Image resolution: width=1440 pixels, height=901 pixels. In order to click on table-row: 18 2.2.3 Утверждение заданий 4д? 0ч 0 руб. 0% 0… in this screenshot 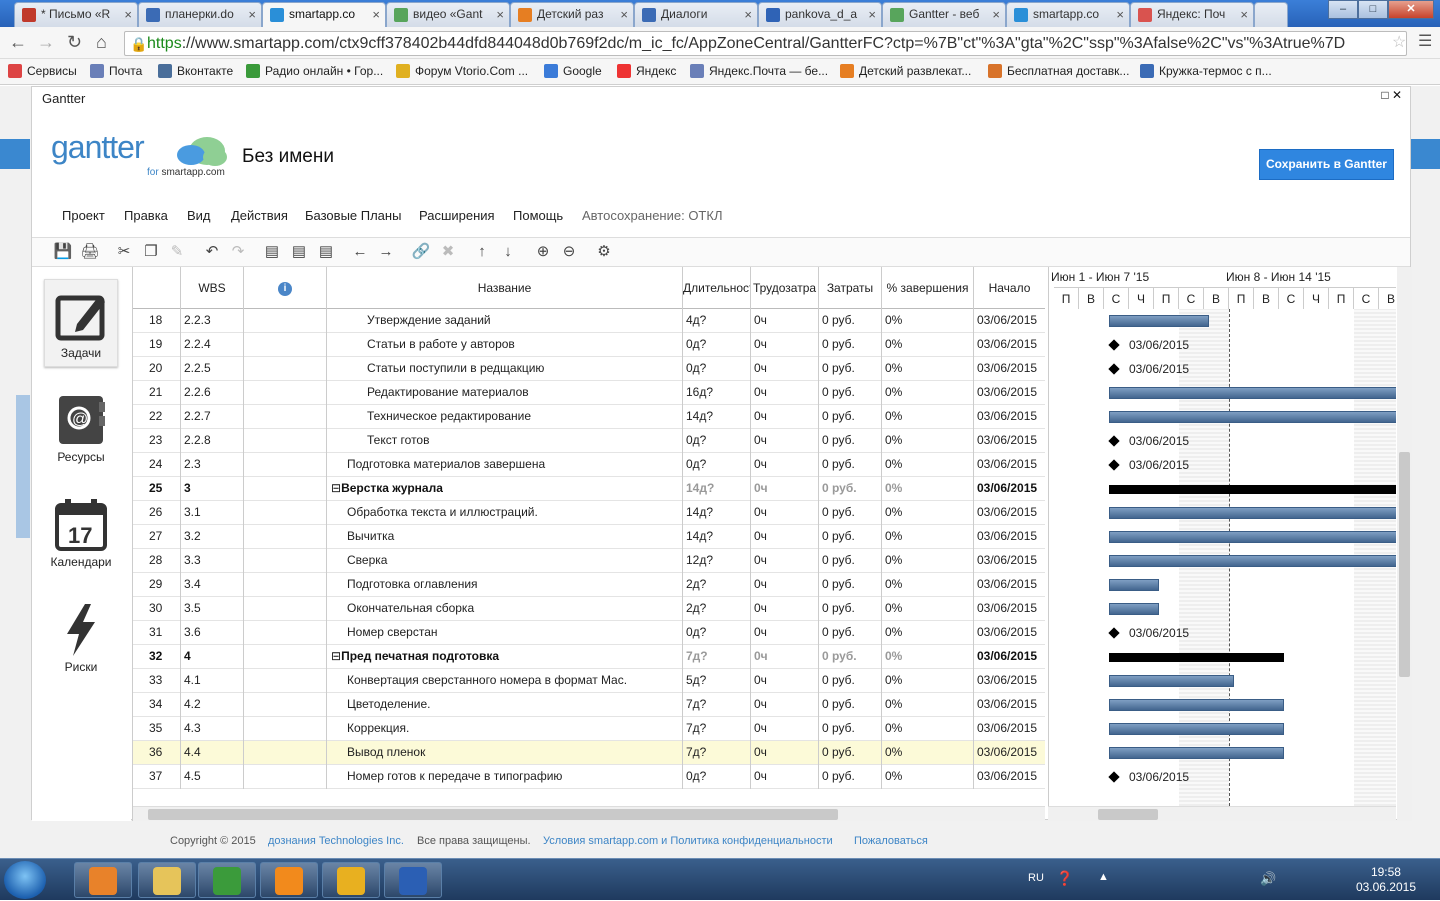, I will do `click(589, 321)`.